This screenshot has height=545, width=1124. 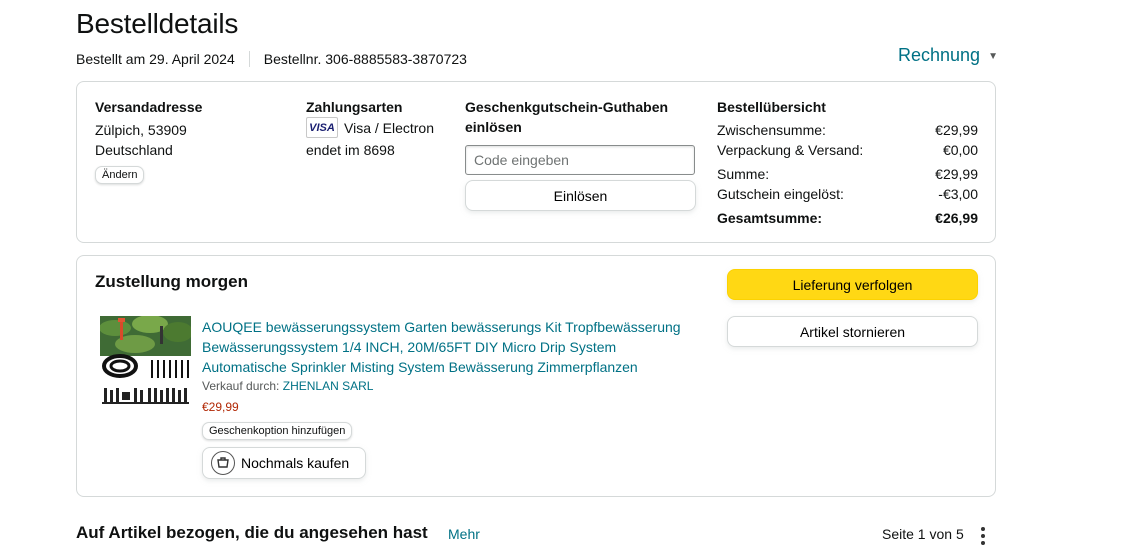 I want to click on invoice-label: Rechnung, so click(x=939, y=55).